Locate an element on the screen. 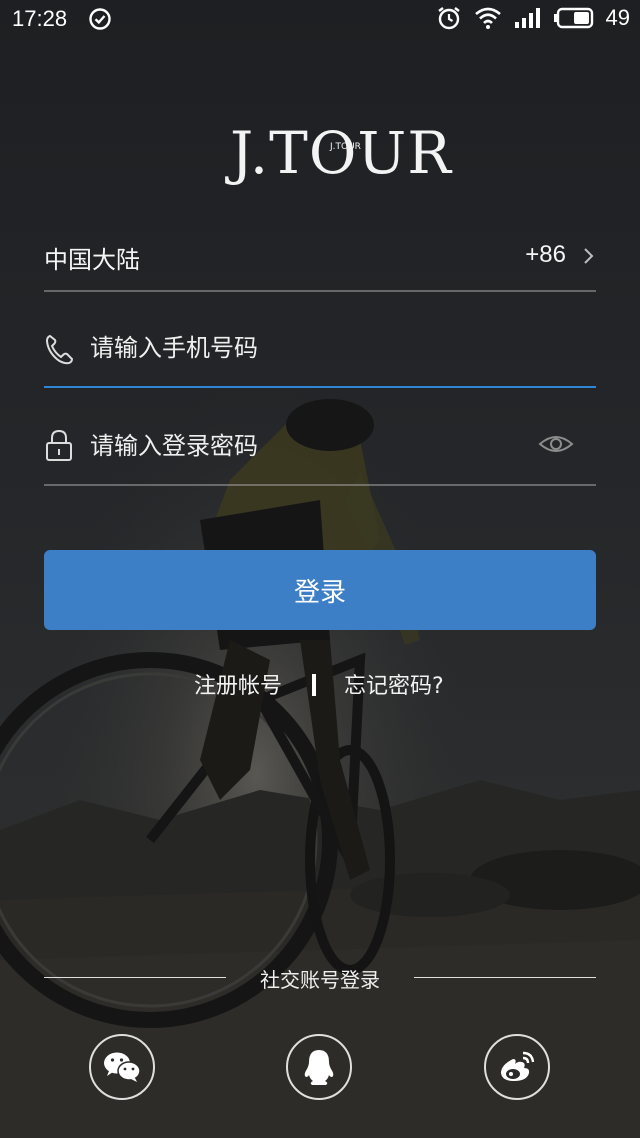 This screenshot has width=640, height=1138. password-input is located at coordinates (310, 446).